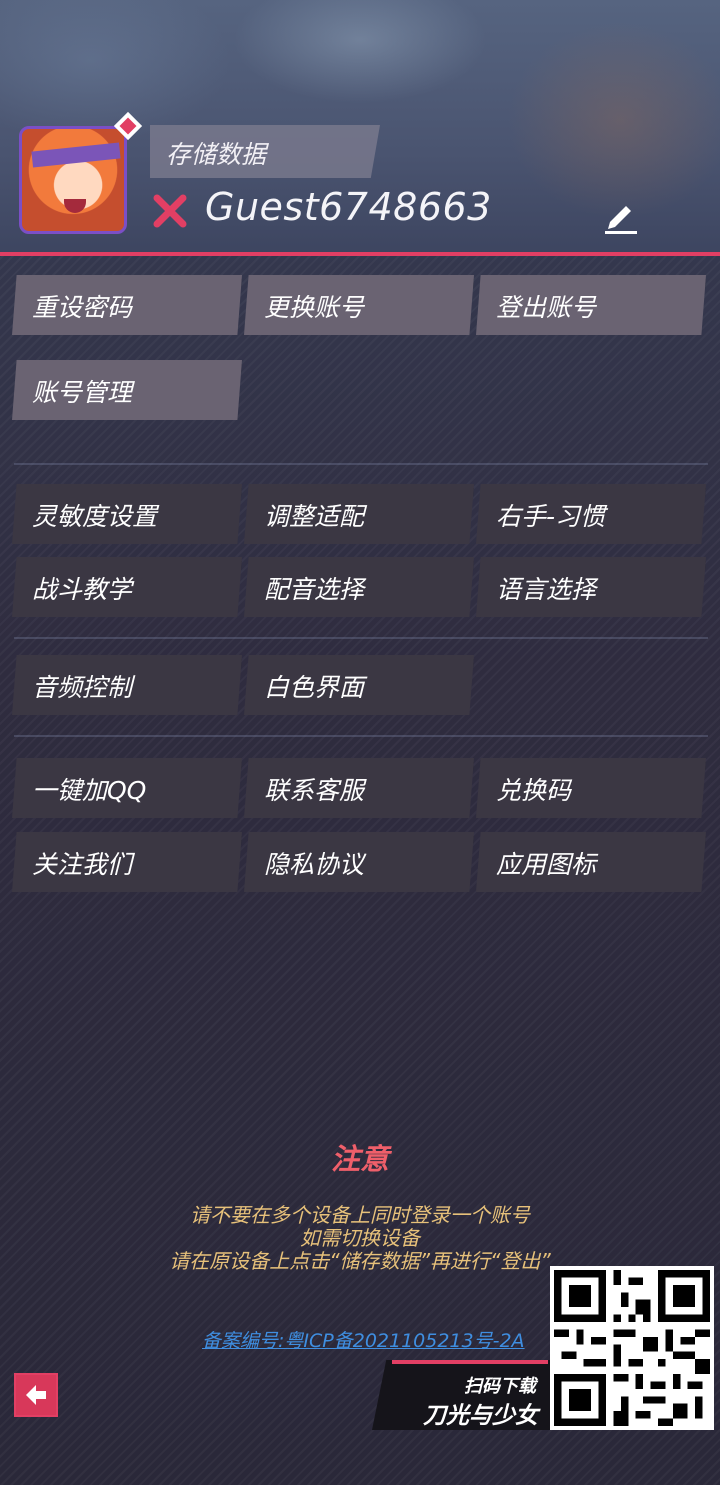  I want to click on promo-accent-line, so click(470, 1362).